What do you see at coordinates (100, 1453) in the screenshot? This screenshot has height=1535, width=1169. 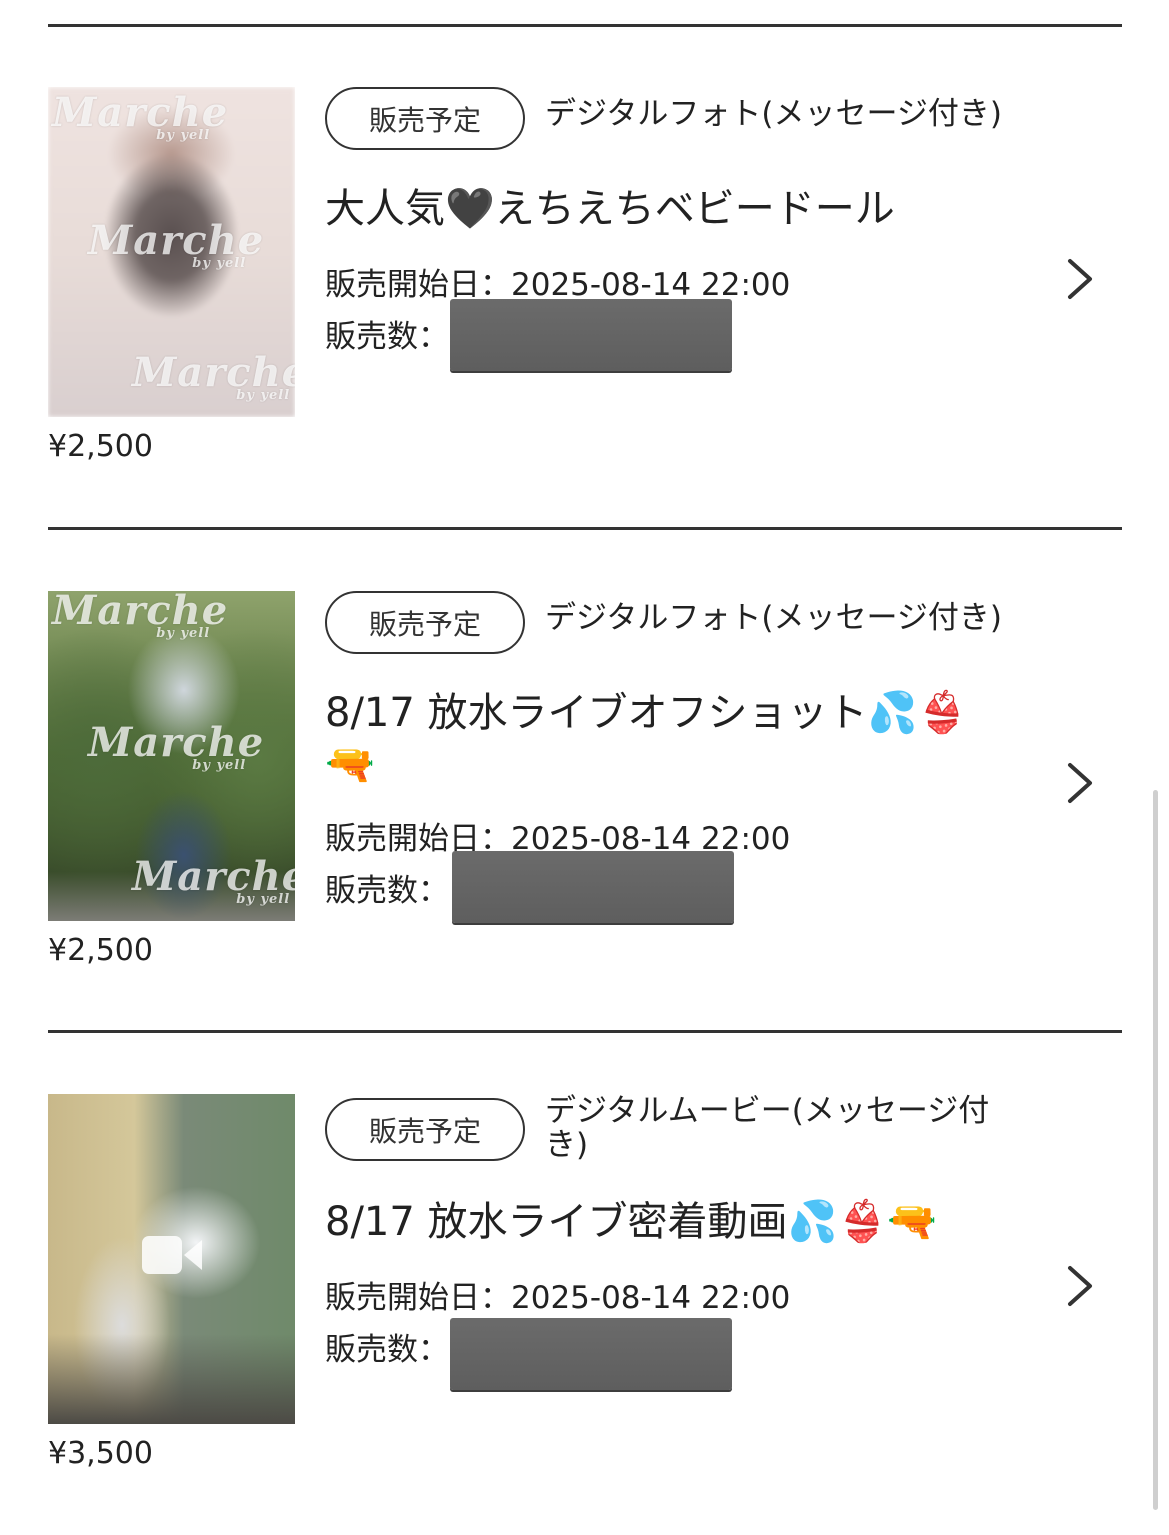 I see `product-price: ¥3,500` at bounding box center [100, 1453].